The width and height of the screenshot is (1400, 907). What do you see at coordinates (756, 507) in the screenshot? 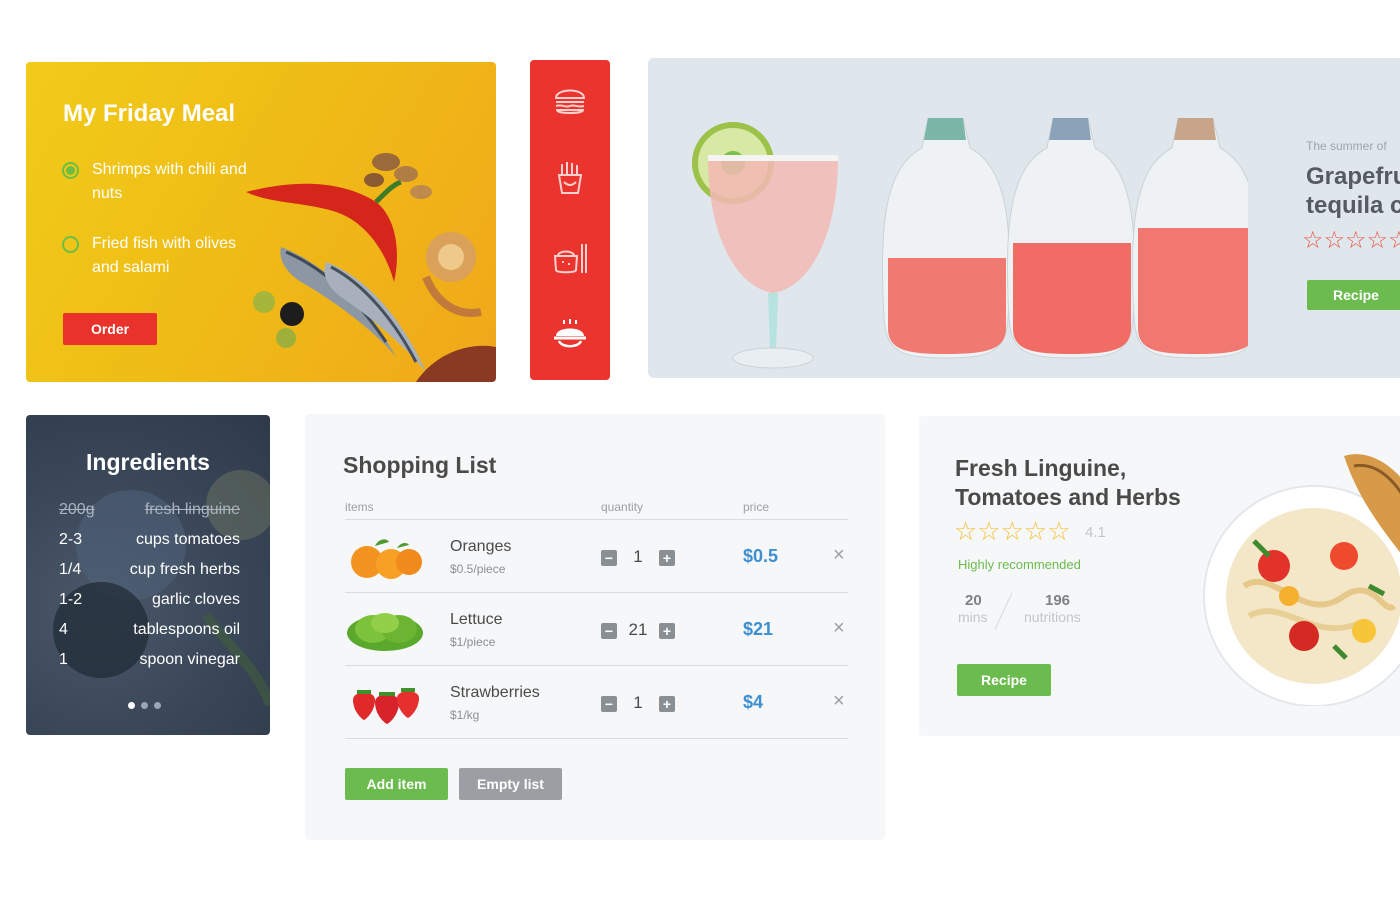
I see `column-header-price: price` at bounding box center [756, 507].